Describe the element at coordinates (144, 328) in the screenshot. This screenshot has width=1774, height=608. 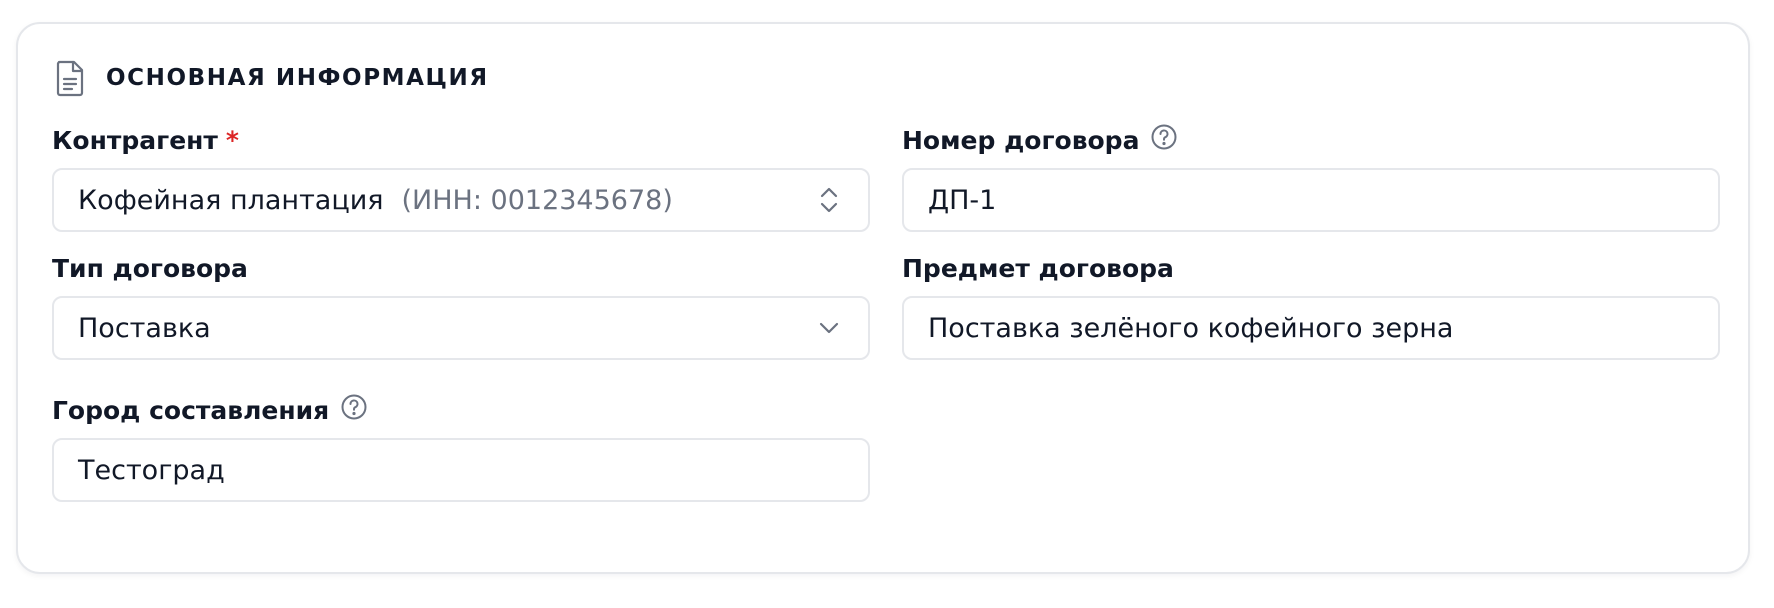
I see `contract-type-value: Поставка` at that location.